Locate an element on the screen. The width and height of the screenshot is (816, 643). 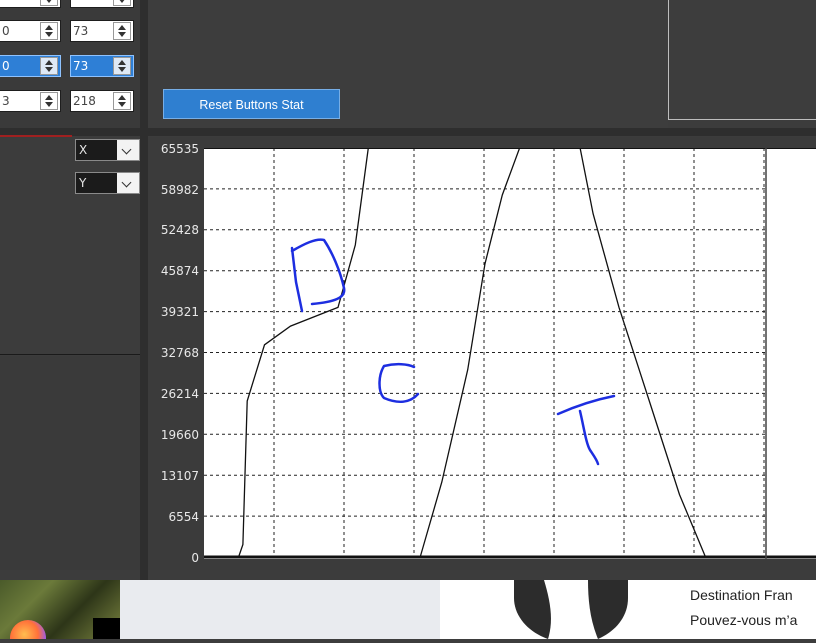
y-tick-label: 0 is located at coordinates (195, 558).